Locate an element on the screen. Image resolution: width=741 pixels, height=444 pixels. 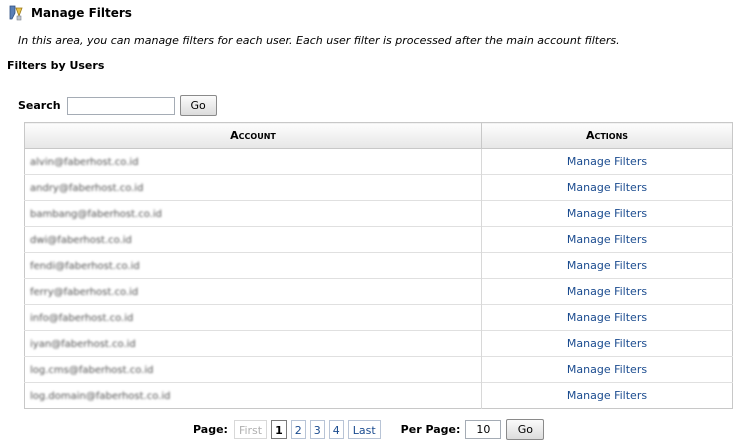
first-page-link: First is located at coordinates (250, 429).